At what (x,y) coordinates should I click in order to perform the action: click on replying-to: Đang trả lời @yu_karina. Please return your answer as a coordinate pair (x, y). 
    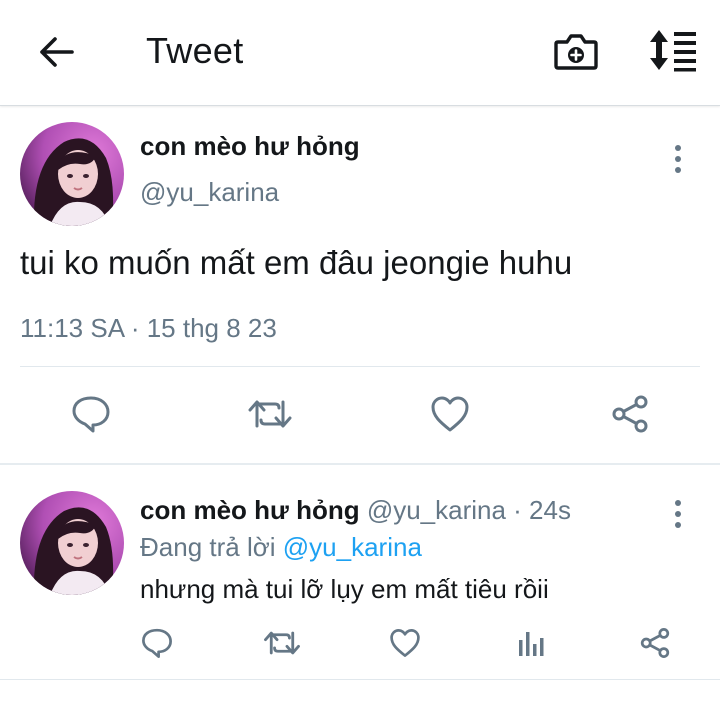
    Looking at the image, I should click on (281, 547).